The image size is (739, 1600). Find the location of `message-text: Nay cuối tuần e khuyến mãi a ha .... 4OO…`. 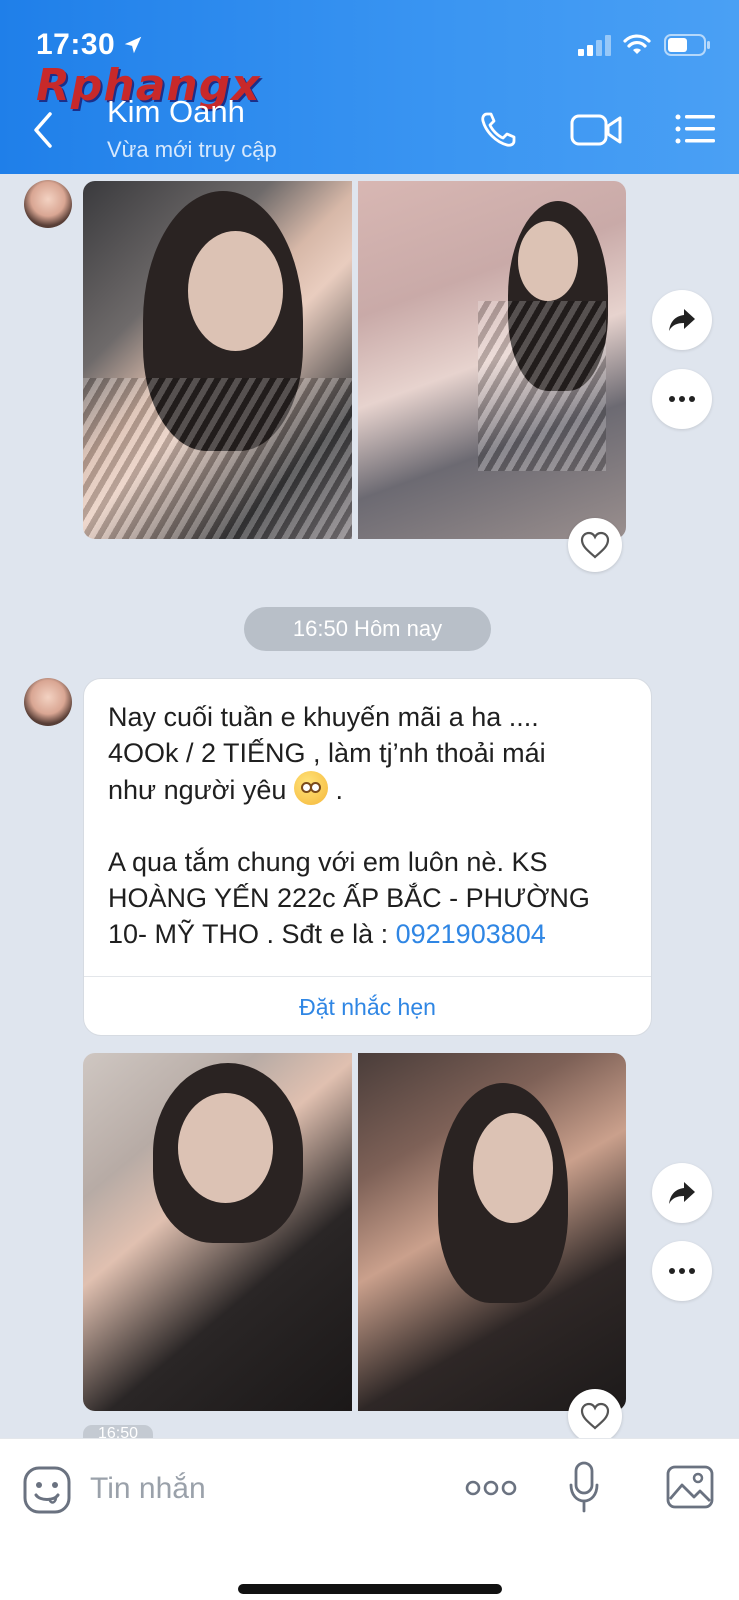

message-text: Nay cuối tuần e khuyến mãi a ha .... 4OO… is located at coordinates (373, 825).